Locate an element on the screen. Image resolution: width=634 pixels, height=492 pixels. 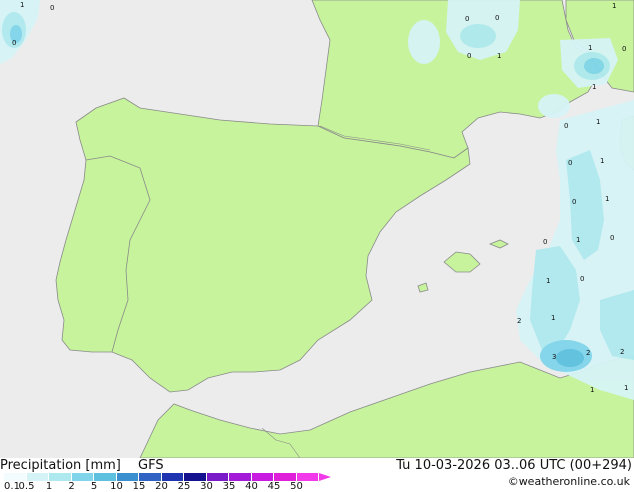
legend-tick-label: 1 is located at coordinates (49, 486).